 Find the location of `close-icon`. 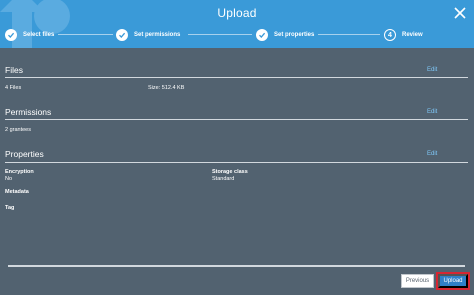

close-icon is located at coordinates (460, 13).